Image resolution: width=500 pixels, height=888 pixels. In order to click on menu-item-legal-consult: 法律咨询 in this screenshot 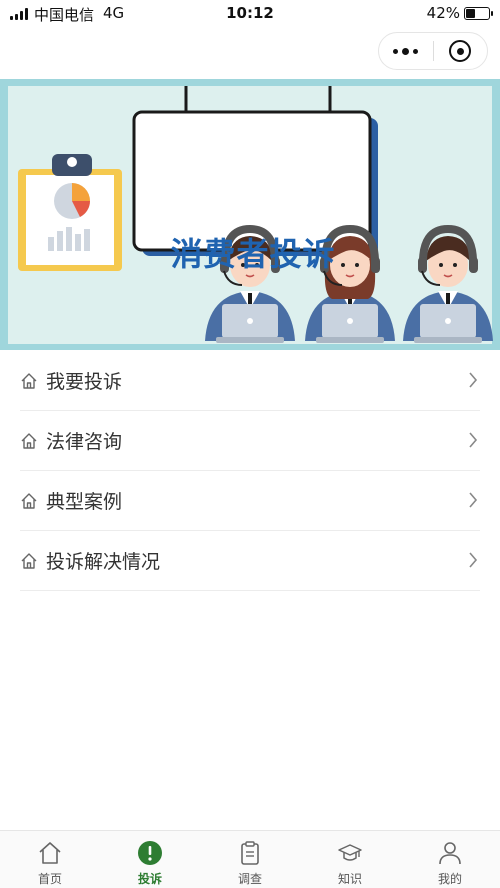, I will do `click(250, 441)`.